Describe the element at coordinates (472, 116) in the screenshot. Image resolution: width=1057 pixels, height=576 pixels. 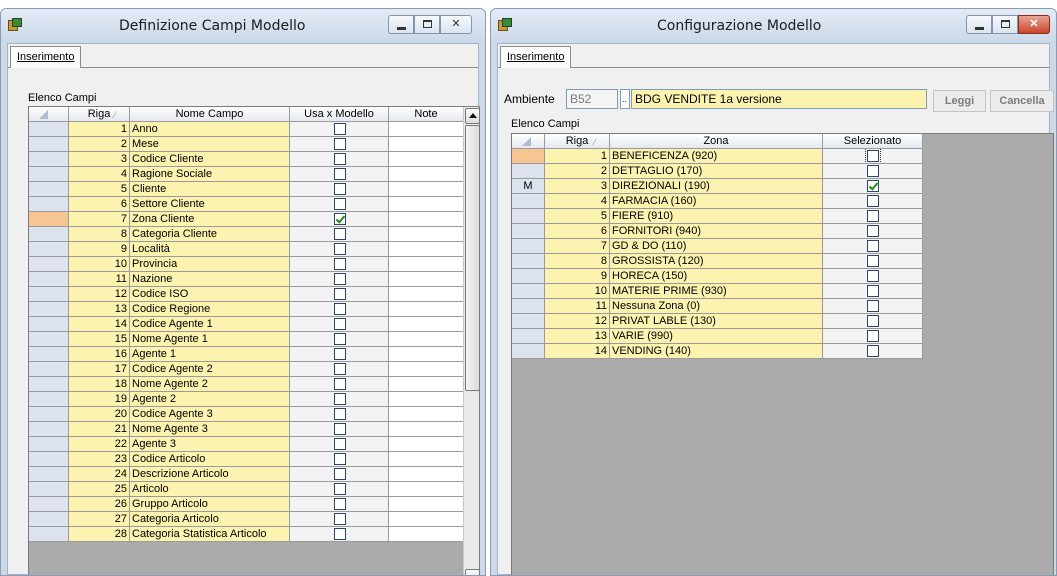
I see `scroll-up-button` at that location.